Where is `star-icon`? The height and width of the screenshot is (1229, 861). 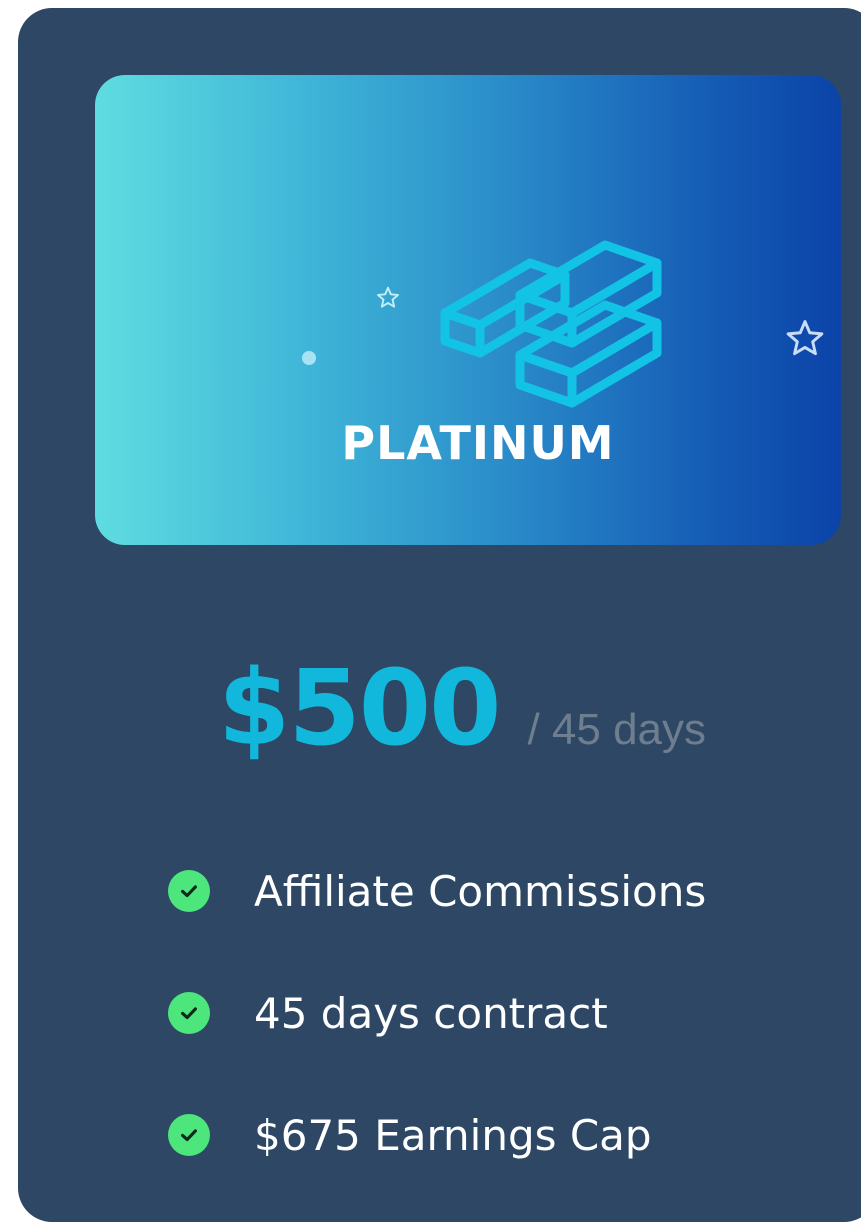 star-icon is located at coordinates (388, 297).